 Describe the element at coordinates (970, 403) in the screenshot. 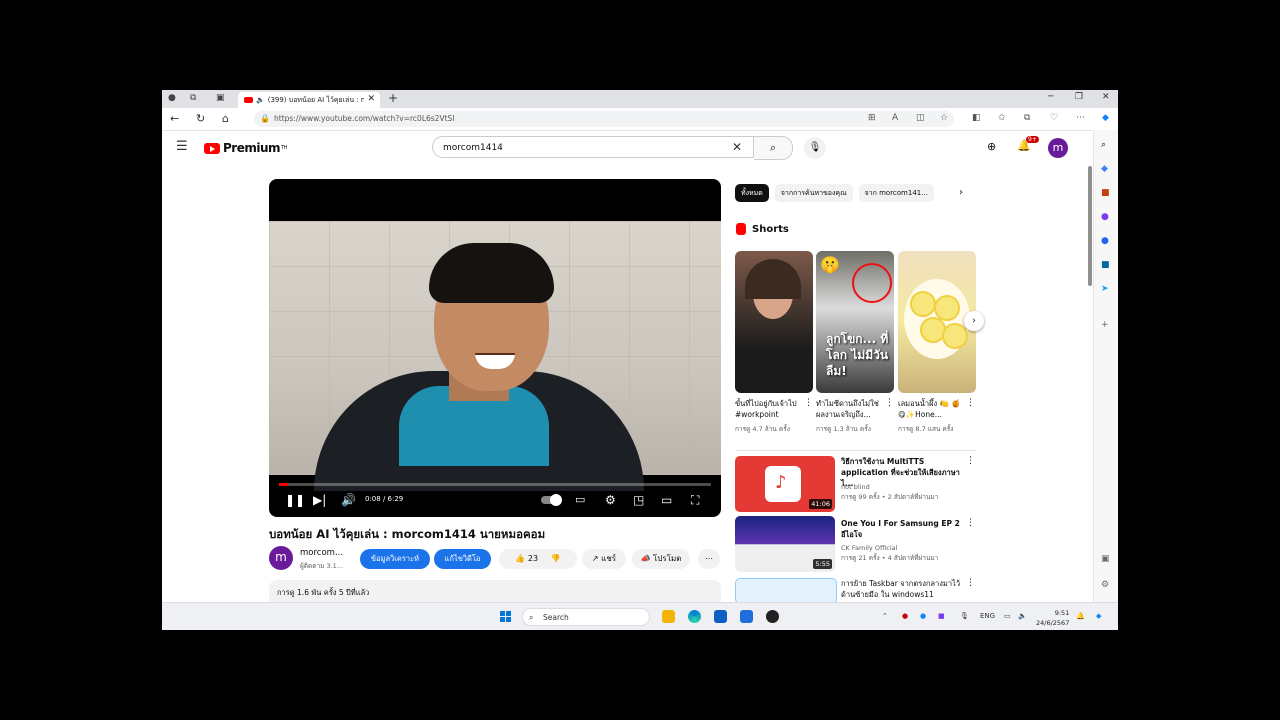

I see `short-more-icon-3: ⋮` at that location.